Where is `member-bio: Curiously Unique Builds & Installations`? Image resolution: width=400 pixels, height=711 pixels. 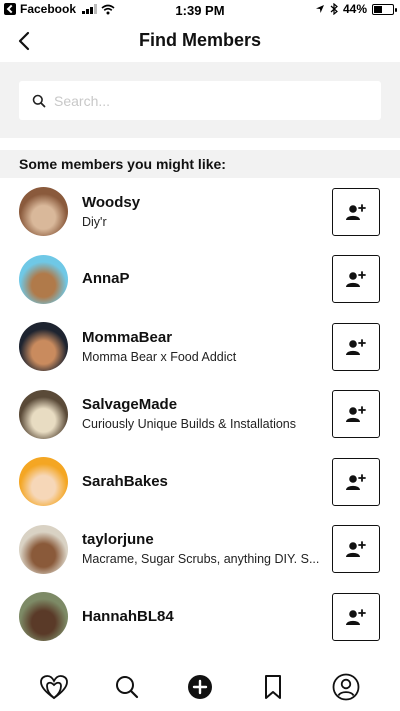 member-bio: Curiously Unique Builds & Installations is located at coordinates (189, 424).